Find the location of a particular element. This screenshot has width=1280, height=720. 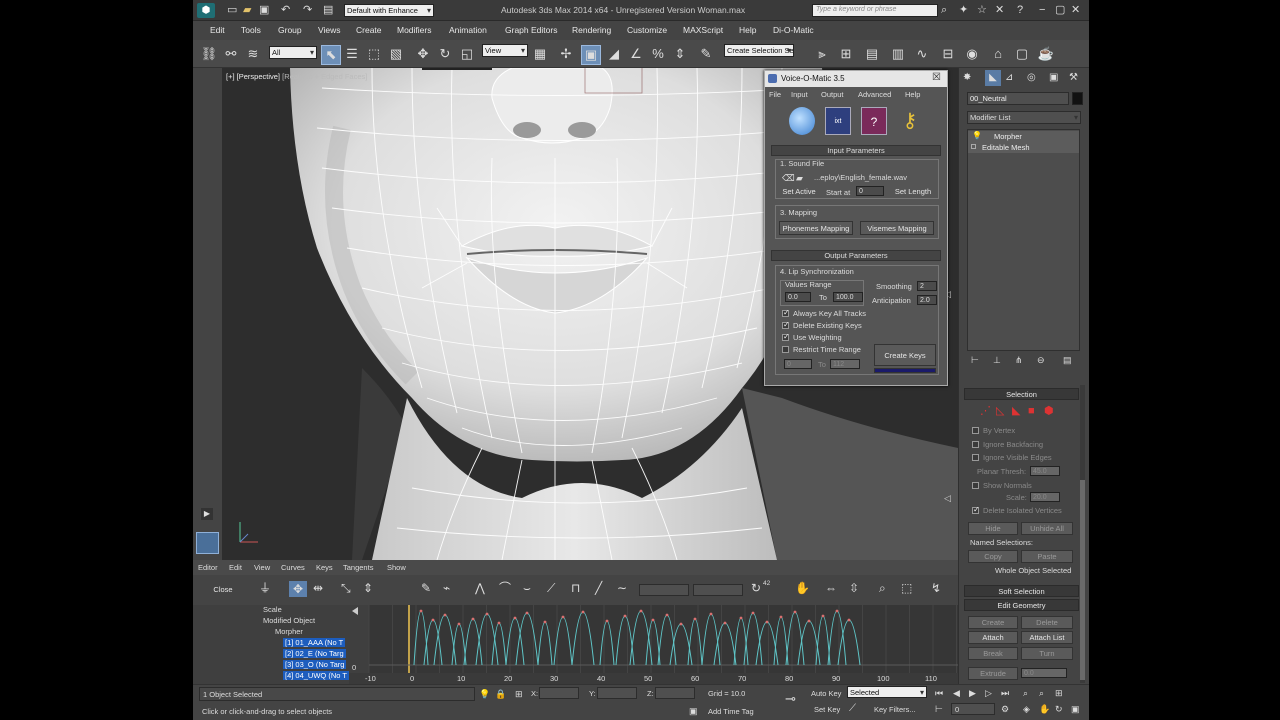

tree-item-modified-object: Modified Object is located at coordinates (289, 620).